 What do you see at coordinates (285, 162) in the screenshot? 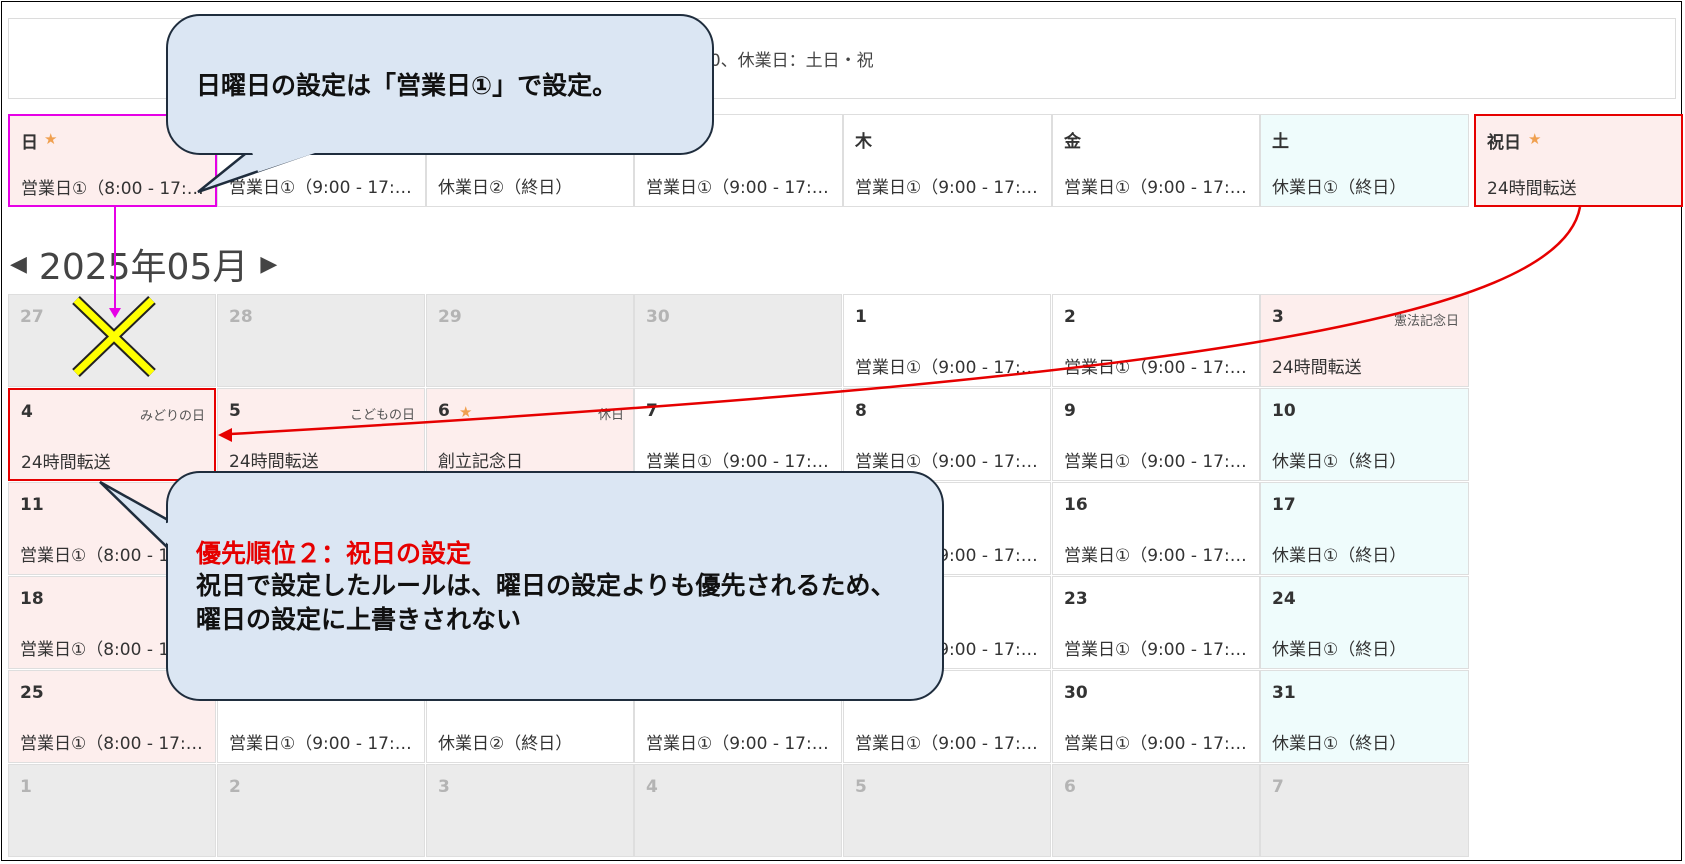
I see `callout-top-tail-cover` at bounding box center [285, 162].